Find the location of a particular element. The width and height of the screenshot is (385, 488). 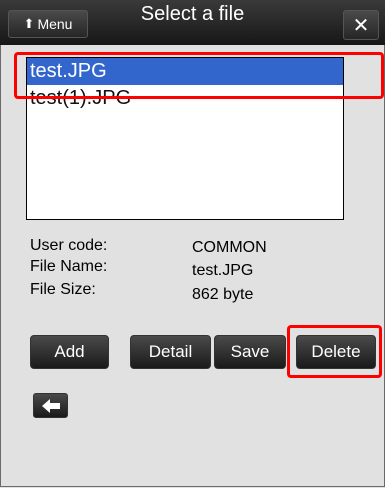

file-name-label: File Name: is located at coordinates (69, 266).